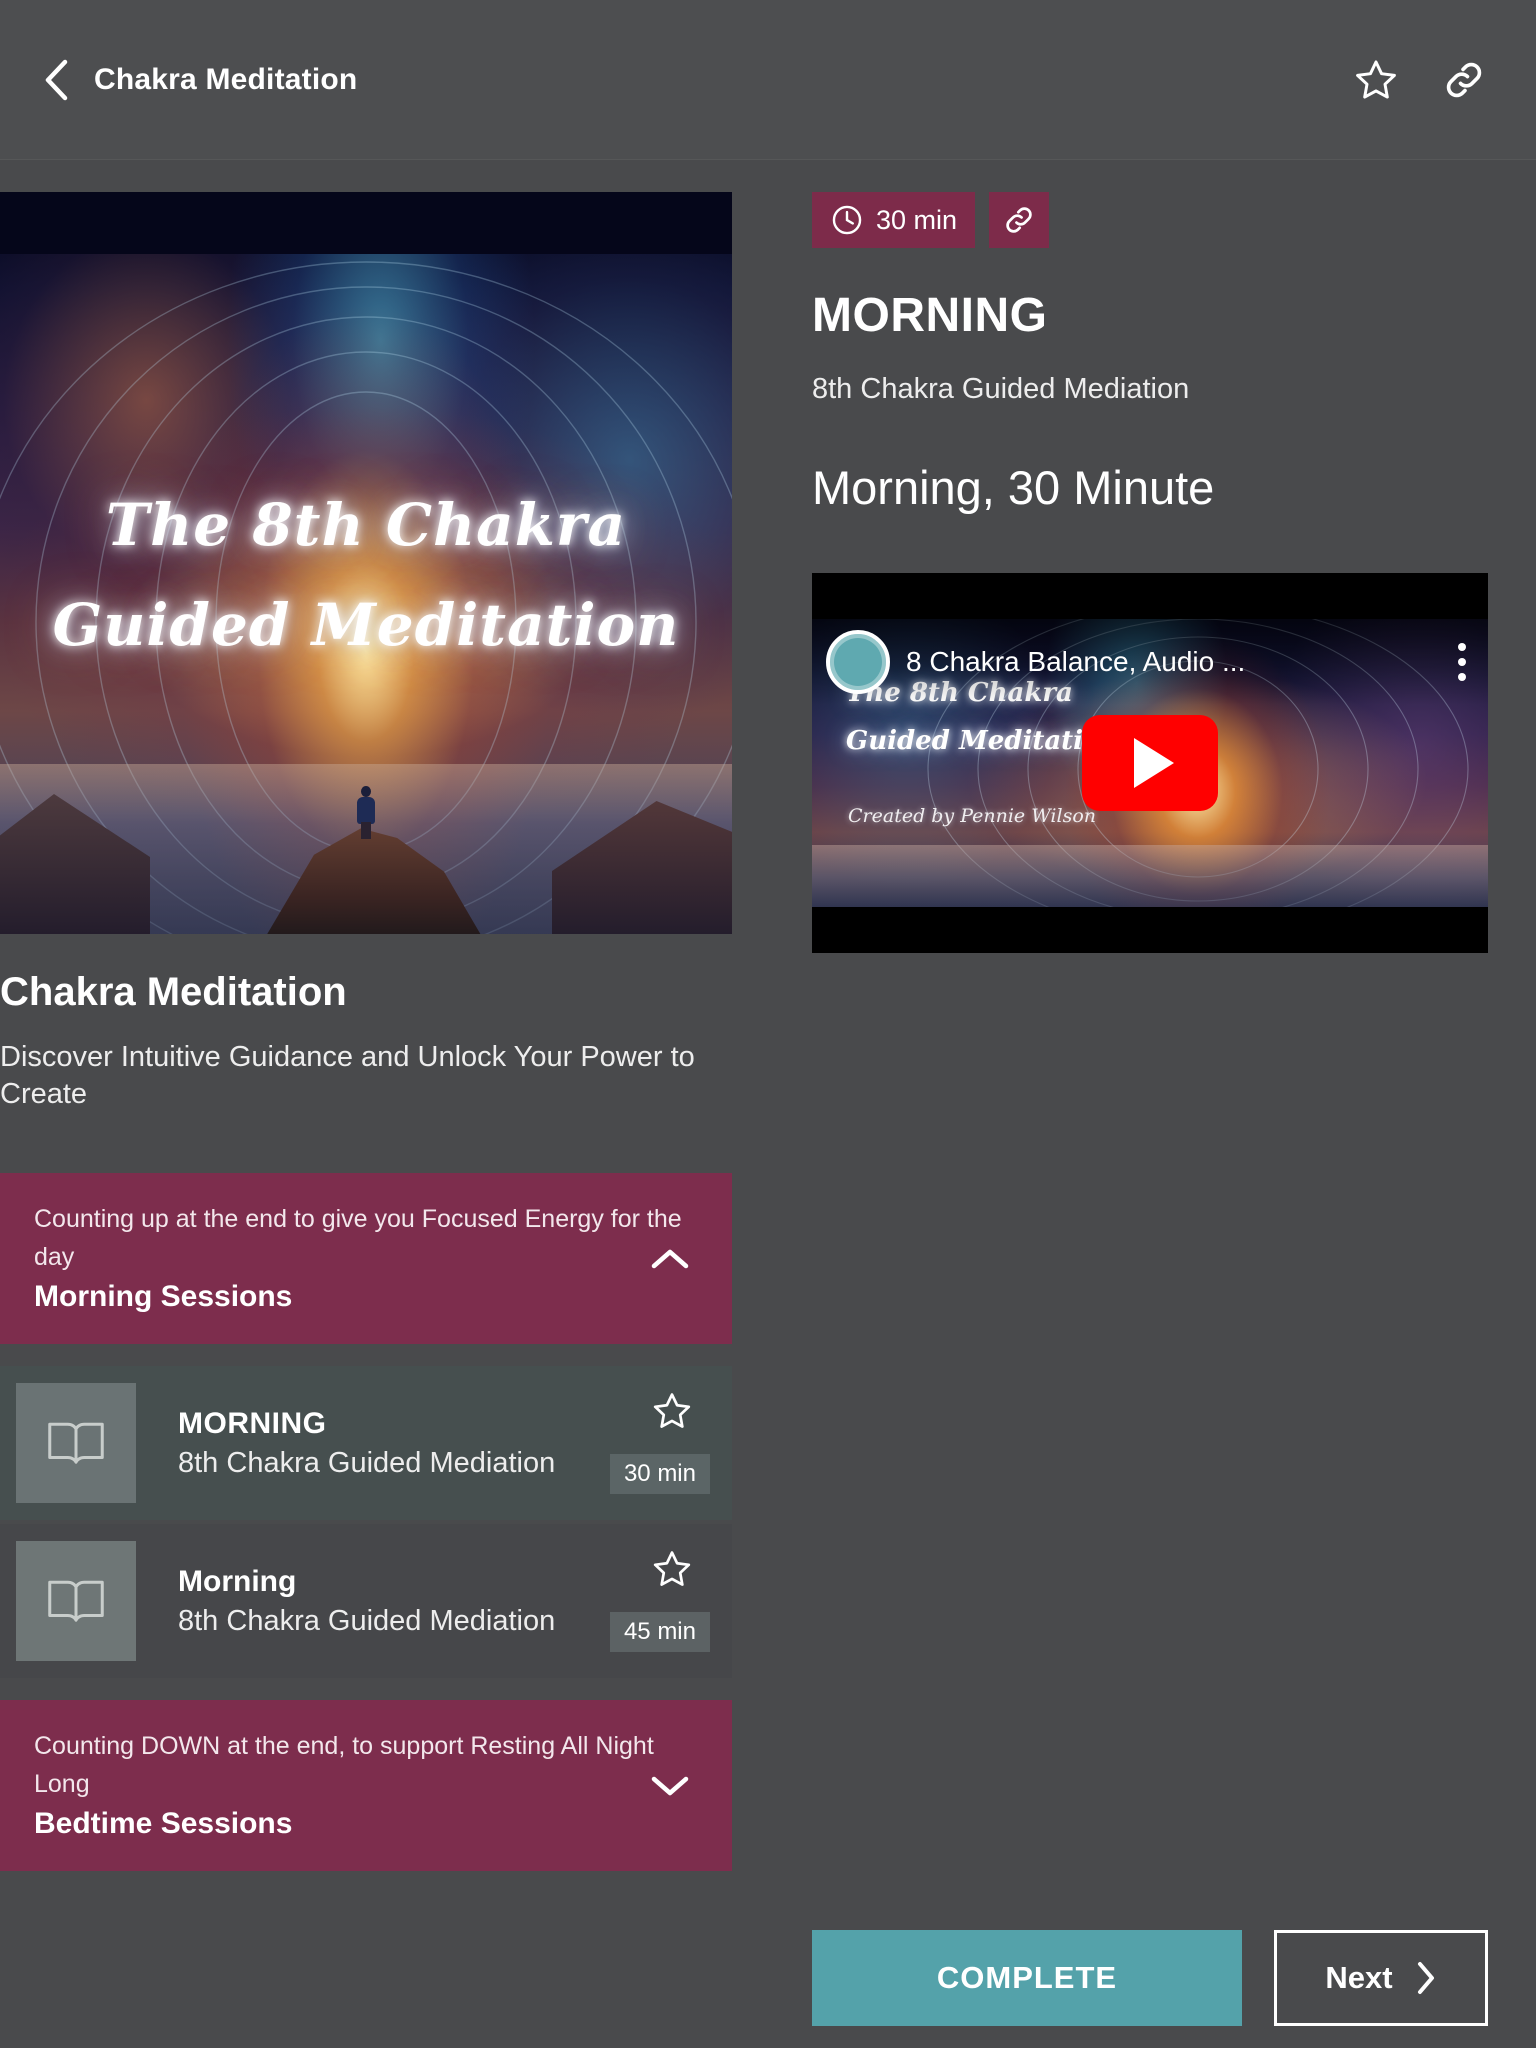 The image size is (1536, 2048). I want to click on youtube-water, so click(1150, 876).